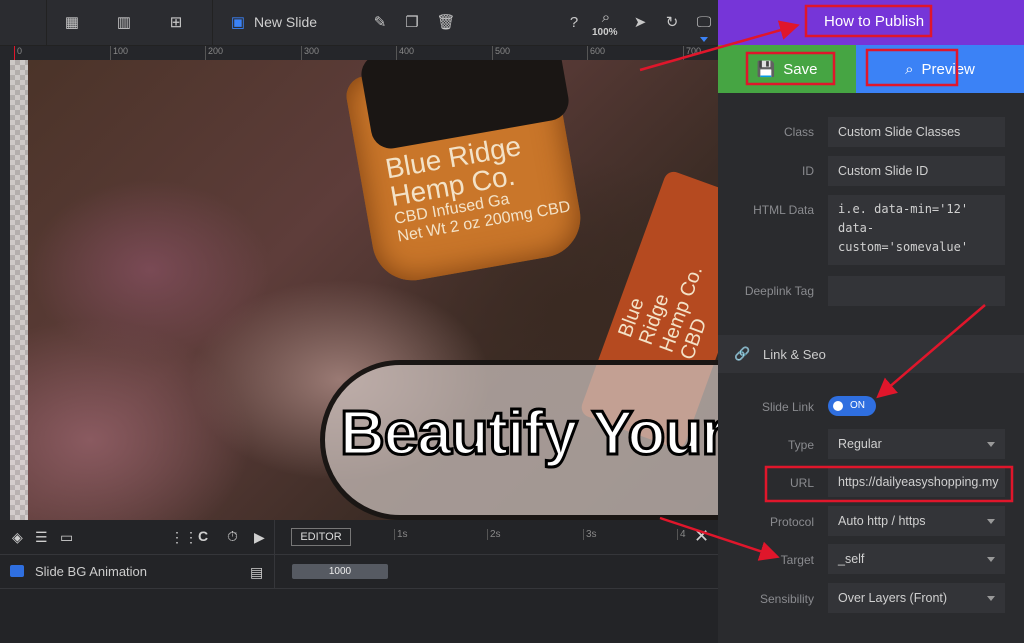 The width and height of the screenshot is (1024, 643). I want to click on preview-button: ⌕ Preview, so click(940, 69).